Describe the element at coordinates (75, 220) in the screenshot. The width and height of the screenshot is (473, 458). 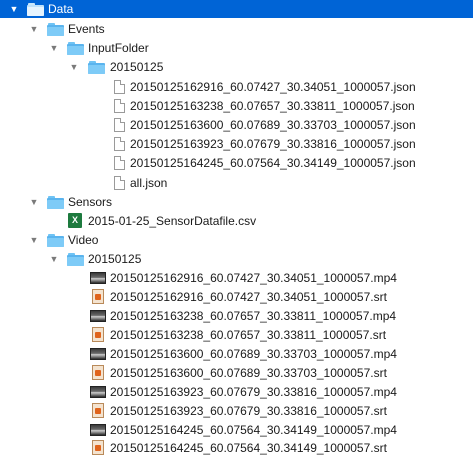
I see `excel-csv-icon: X` at that location.